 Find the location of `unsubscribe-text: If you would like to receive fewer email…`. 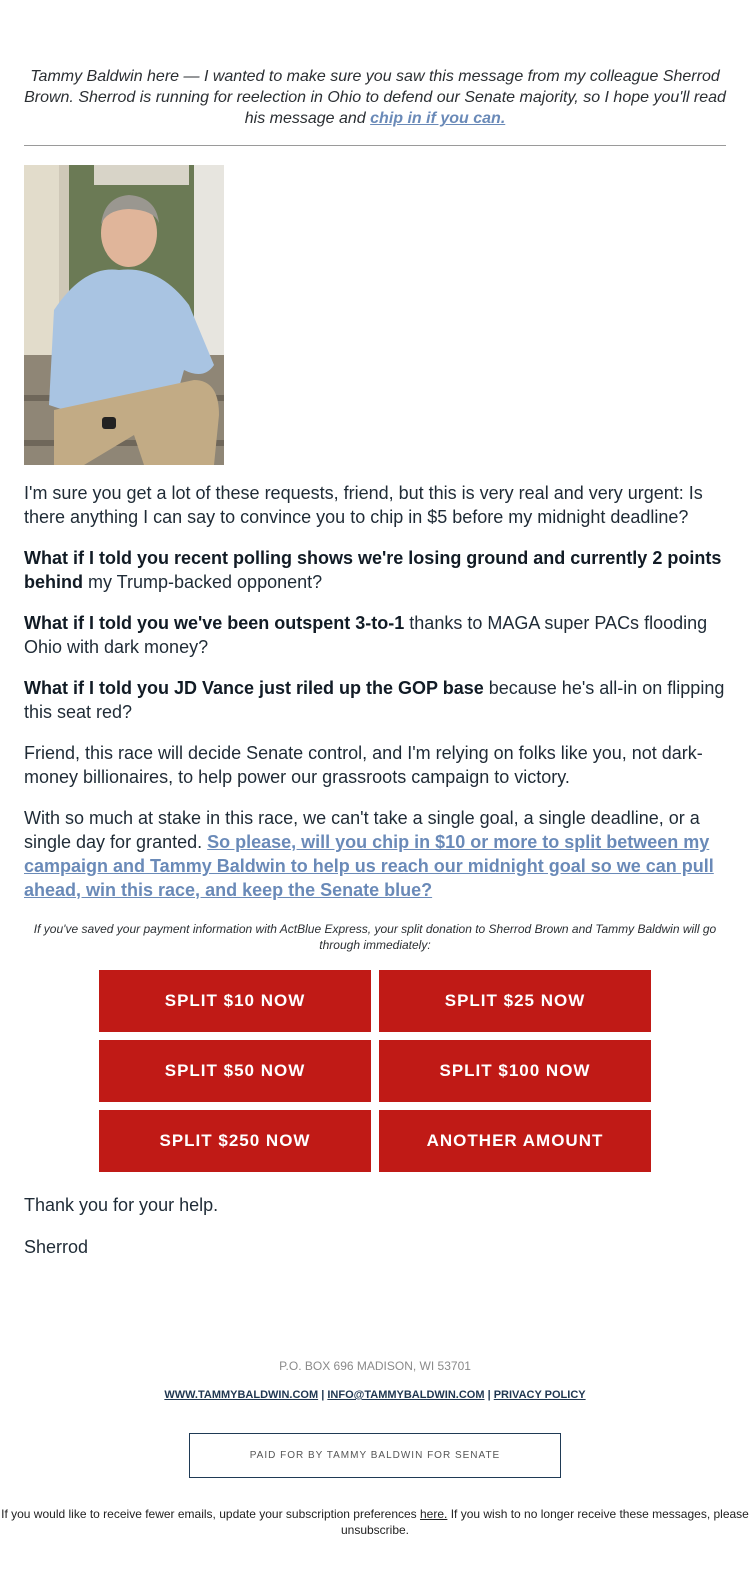

unsubscribe-text: If you would like to receive fewer email… is located at coordinates (375, 1522).